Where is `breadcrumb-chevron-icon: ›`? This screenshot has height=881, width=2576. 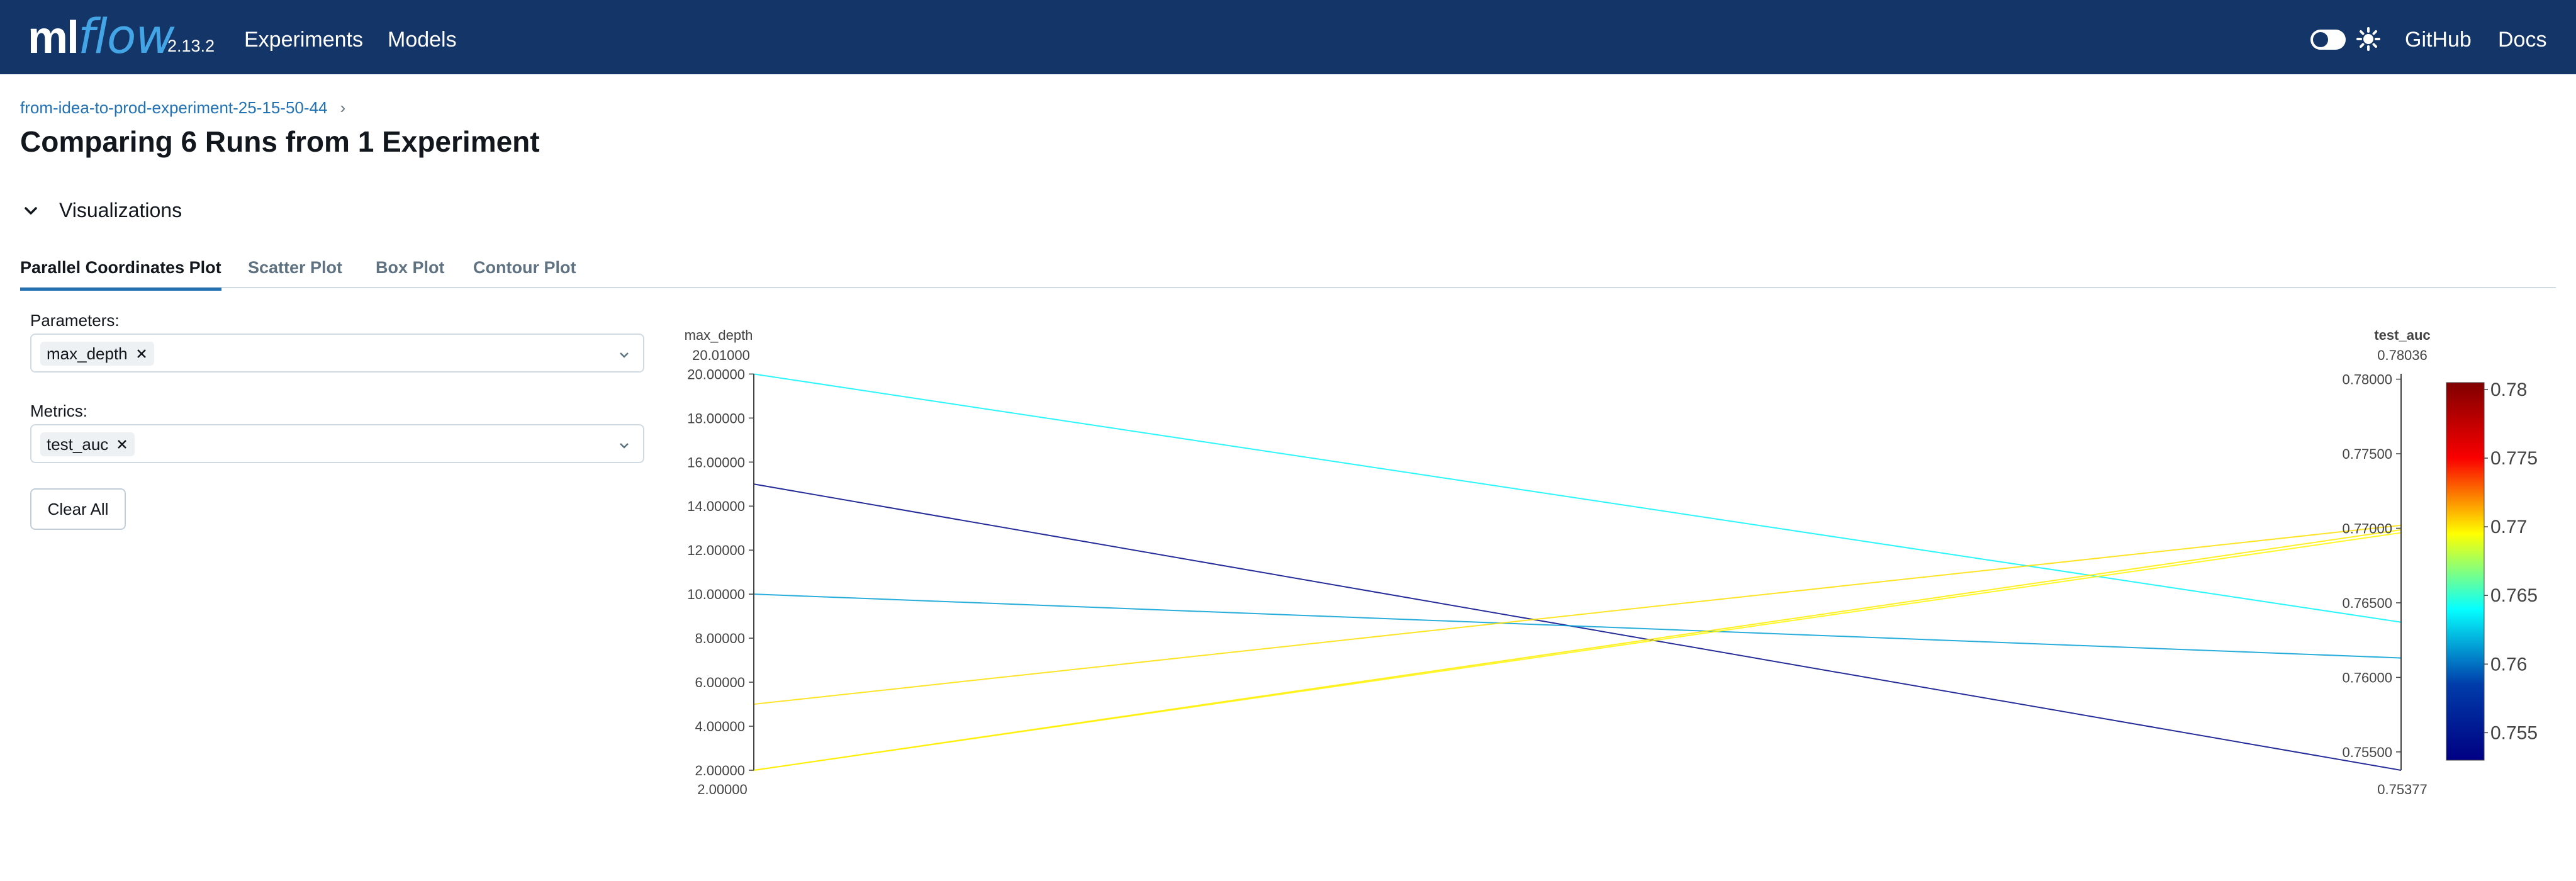
breadcrumb-chevron-icon: › is located at coordinates (343, 107).